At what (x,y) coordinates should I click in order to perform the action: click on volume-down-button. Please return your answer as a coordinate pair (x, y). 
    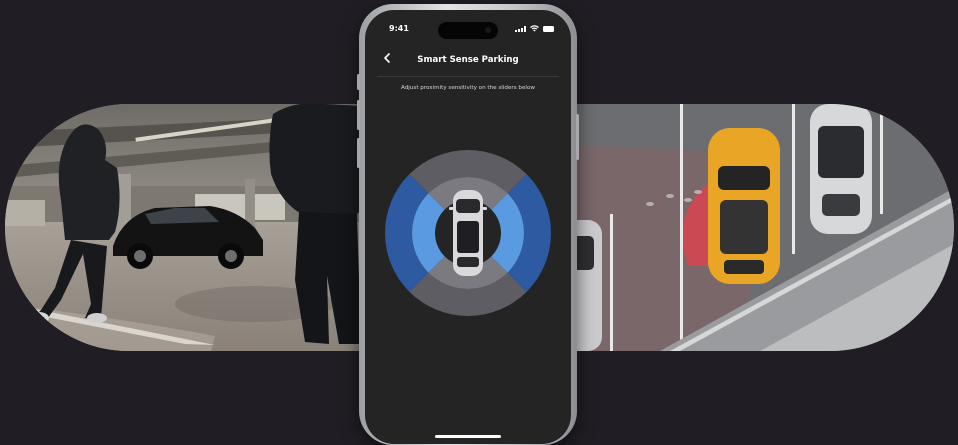
    Looking at the image, I should click on (358, 153).